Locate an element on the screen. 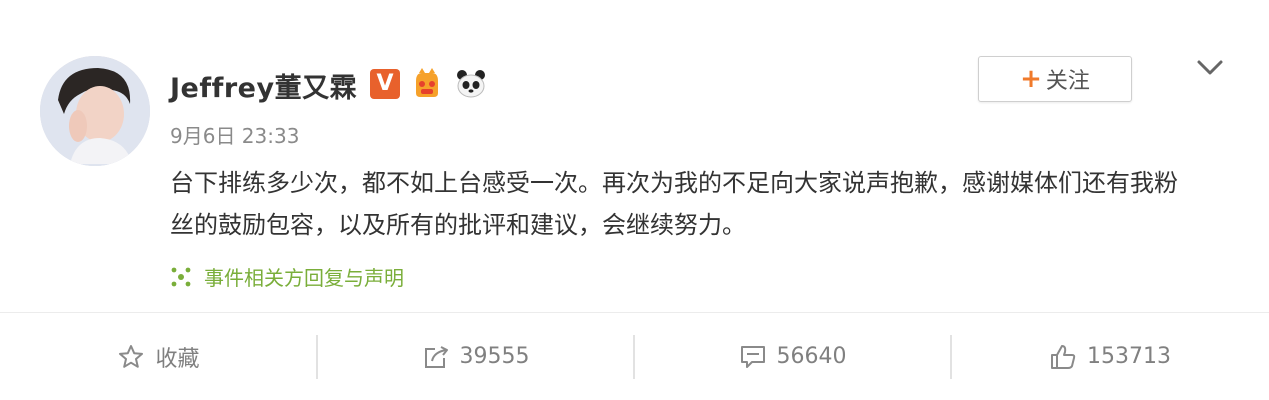 This screenshot has width=1269, height=400. forward-button: 39555 is located at coordinates (475, 356).